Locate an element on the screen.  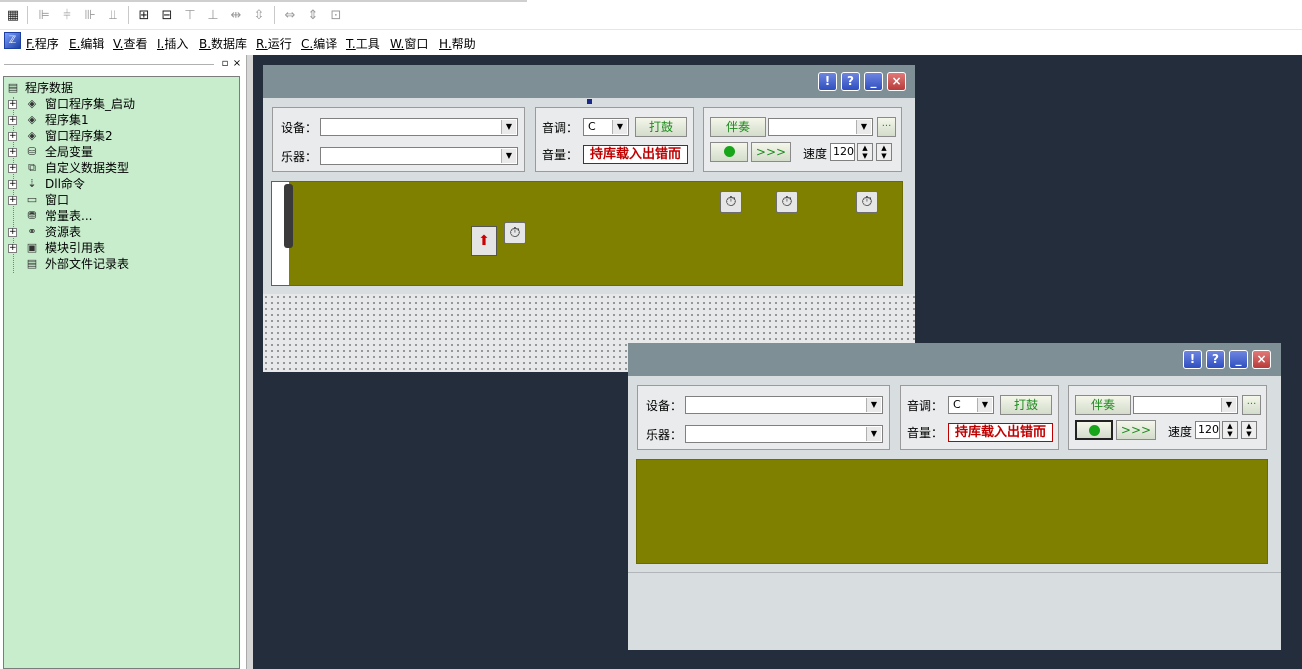
align-center-h-icon: ⫩ is located at coordinates (67, 15).